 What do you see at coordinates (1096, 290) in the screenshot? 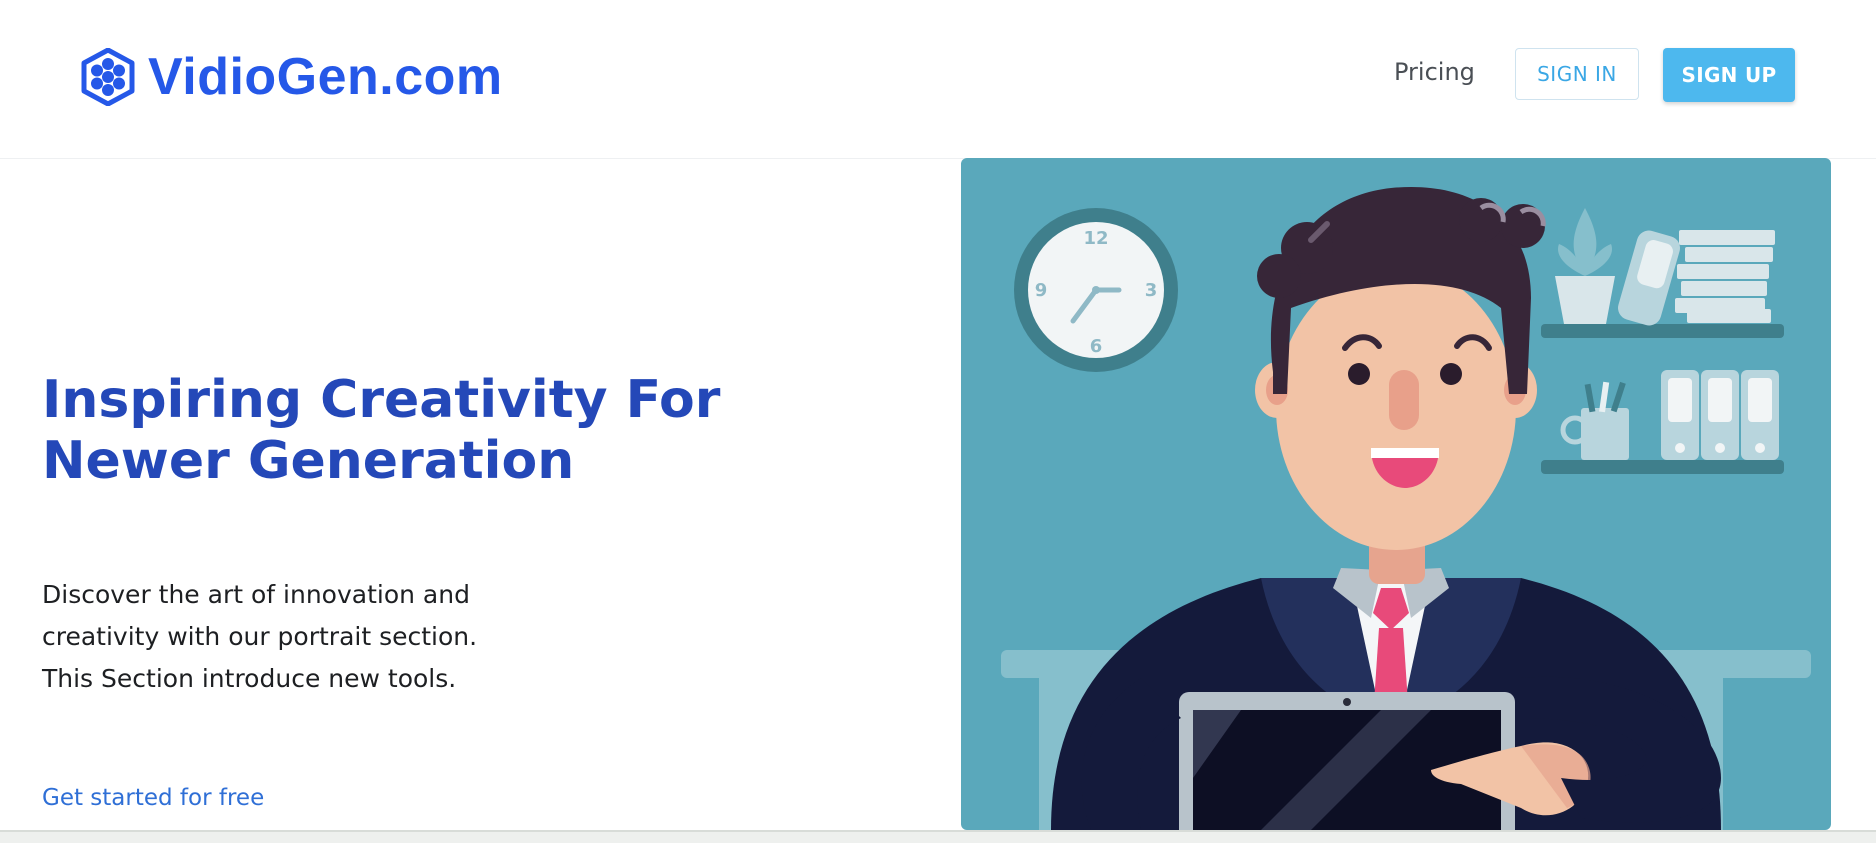
I see `wall-clock-icon: 12 3 6 9` at bounding box center [1096, 290].